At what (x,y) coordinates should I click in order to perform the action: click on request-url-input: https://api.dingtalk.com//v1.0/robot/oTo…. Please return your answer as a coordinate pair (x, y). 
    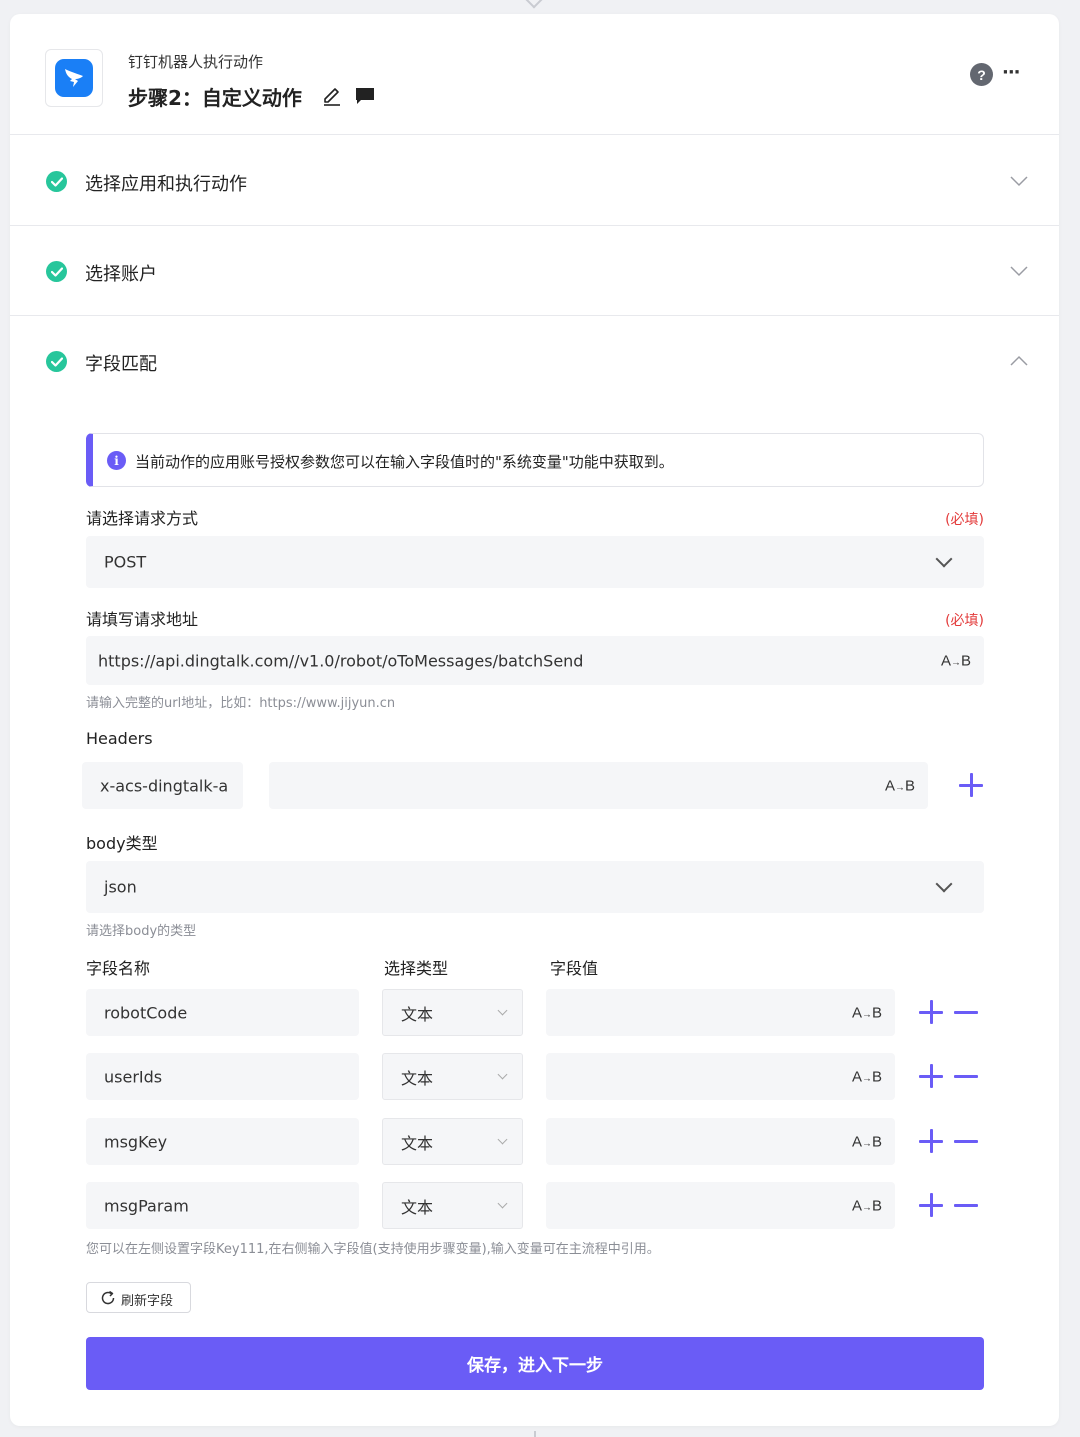
    Looking at the image, I should click on (535, 660).